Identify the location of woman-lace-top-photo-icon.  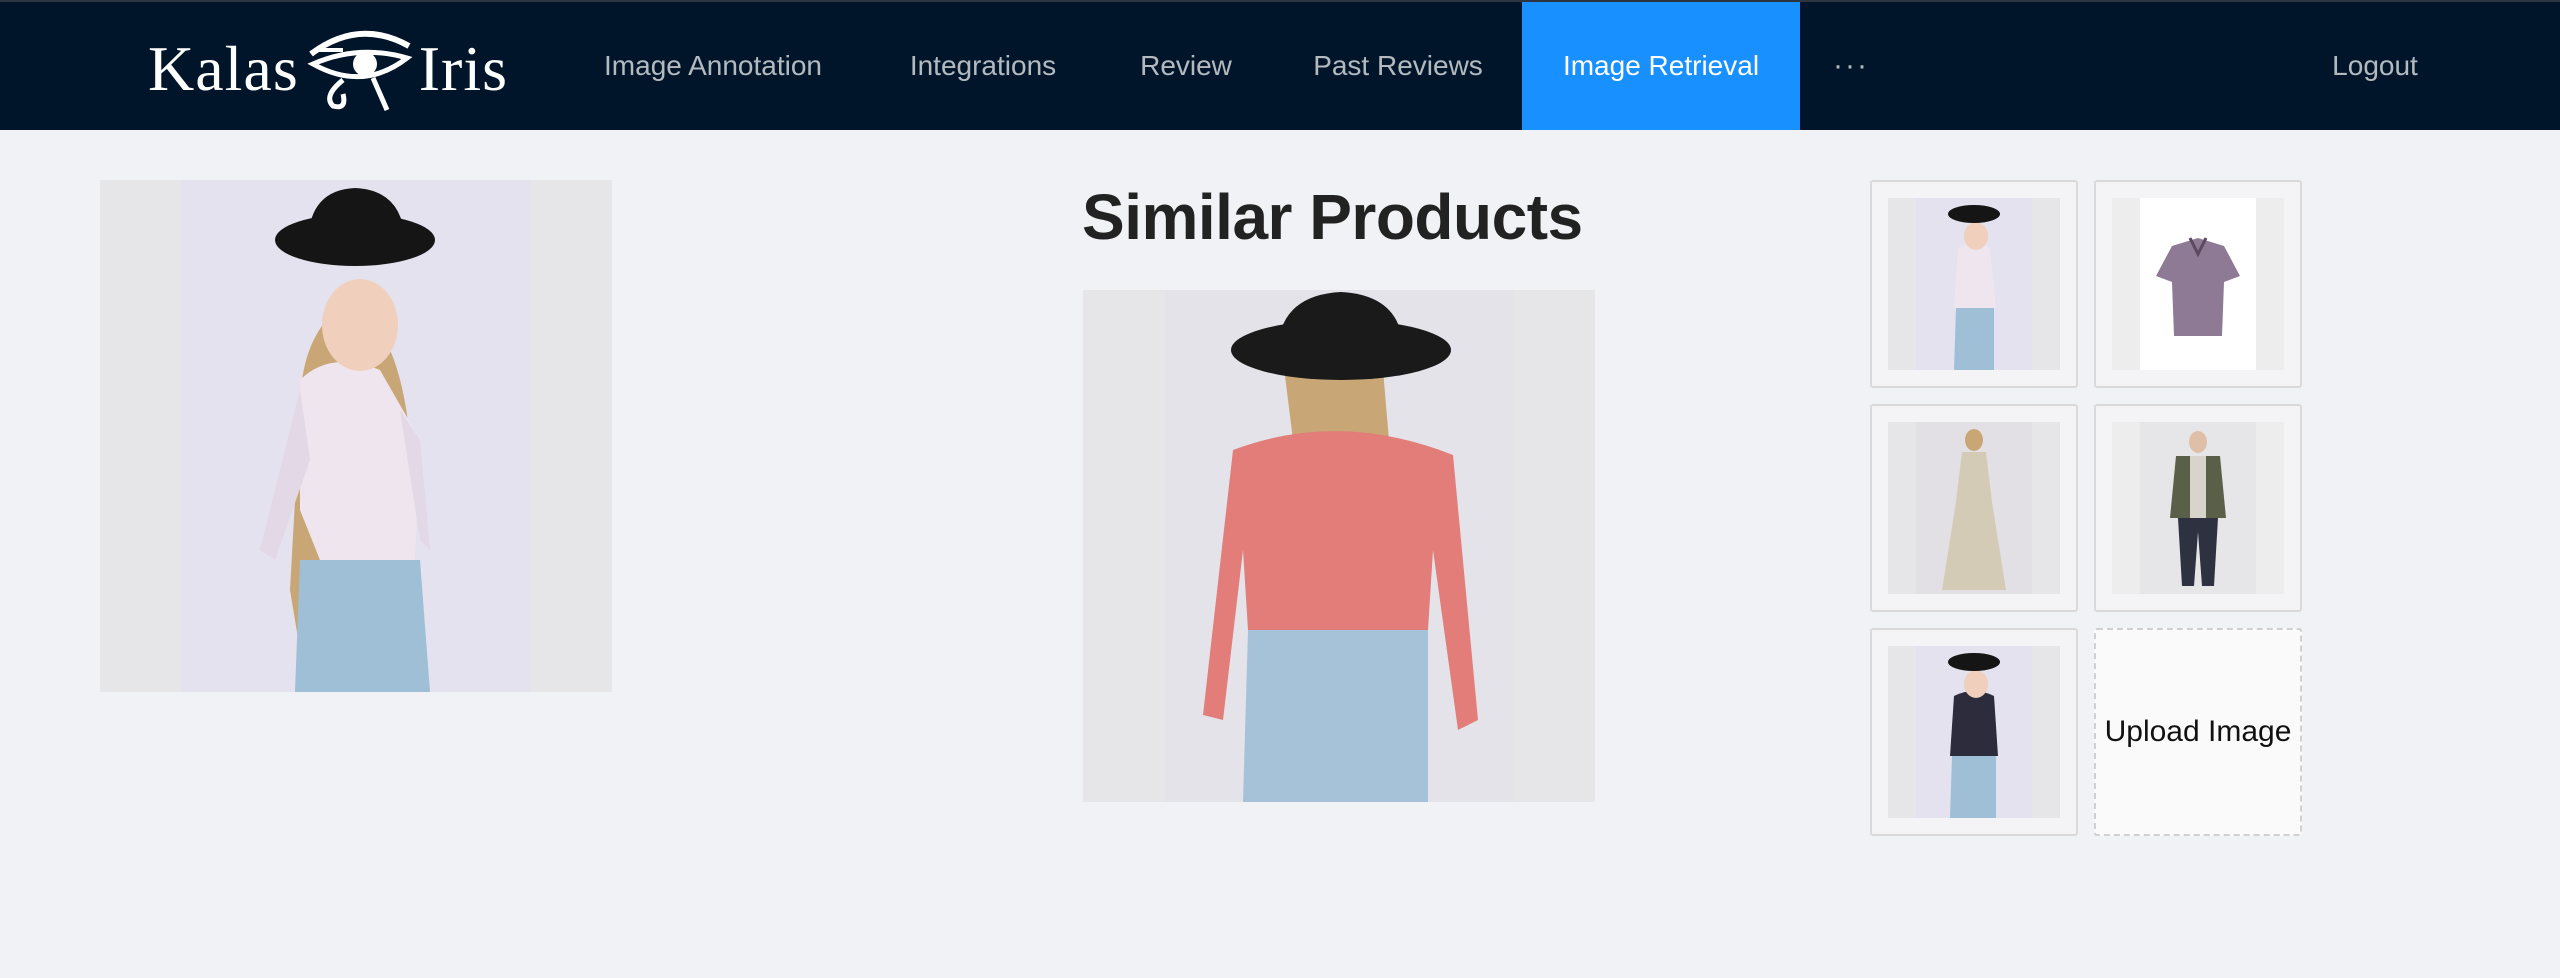
(356, 436).